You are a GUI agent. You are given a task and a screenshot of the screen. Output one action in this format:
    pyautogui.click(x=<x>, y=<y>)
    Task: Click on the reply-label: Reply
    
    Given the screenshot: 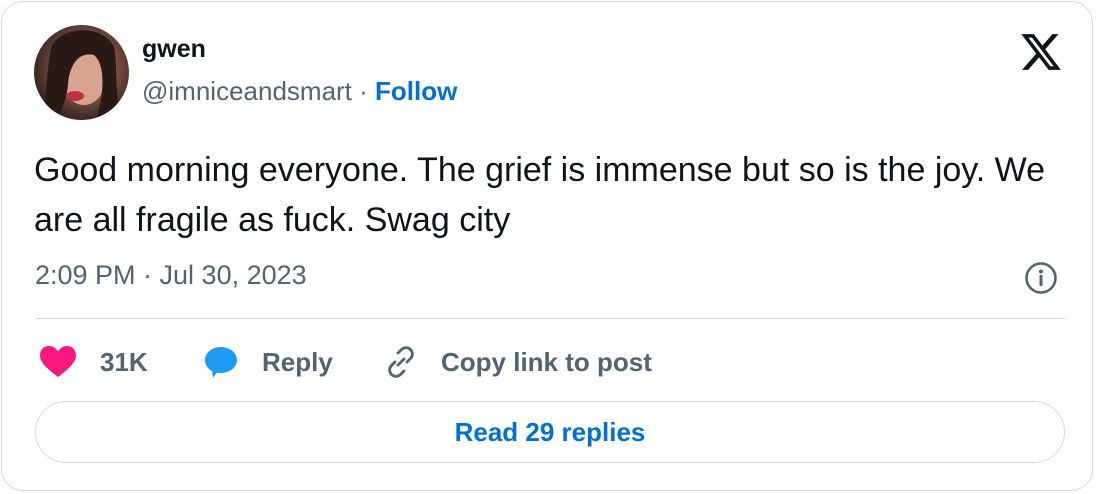 What is the action you would take?
    pyautogui.click(x=297, y=361)
    